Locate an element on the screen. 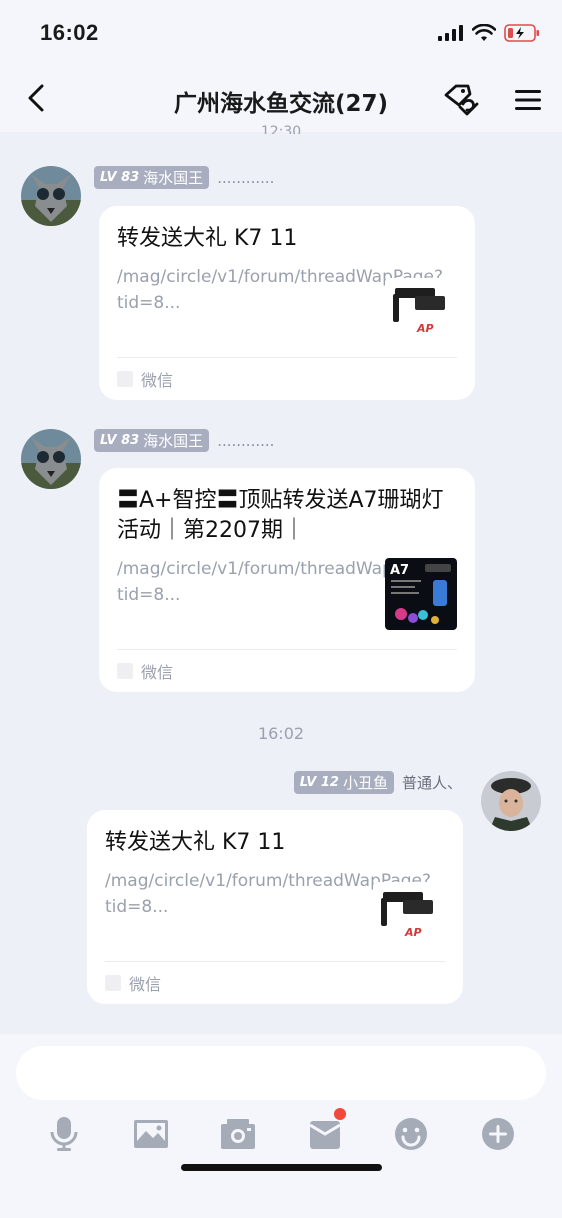 The width and height of the screenshot is (562, 1218). camera-icon is located at coordinates (238, 1134).